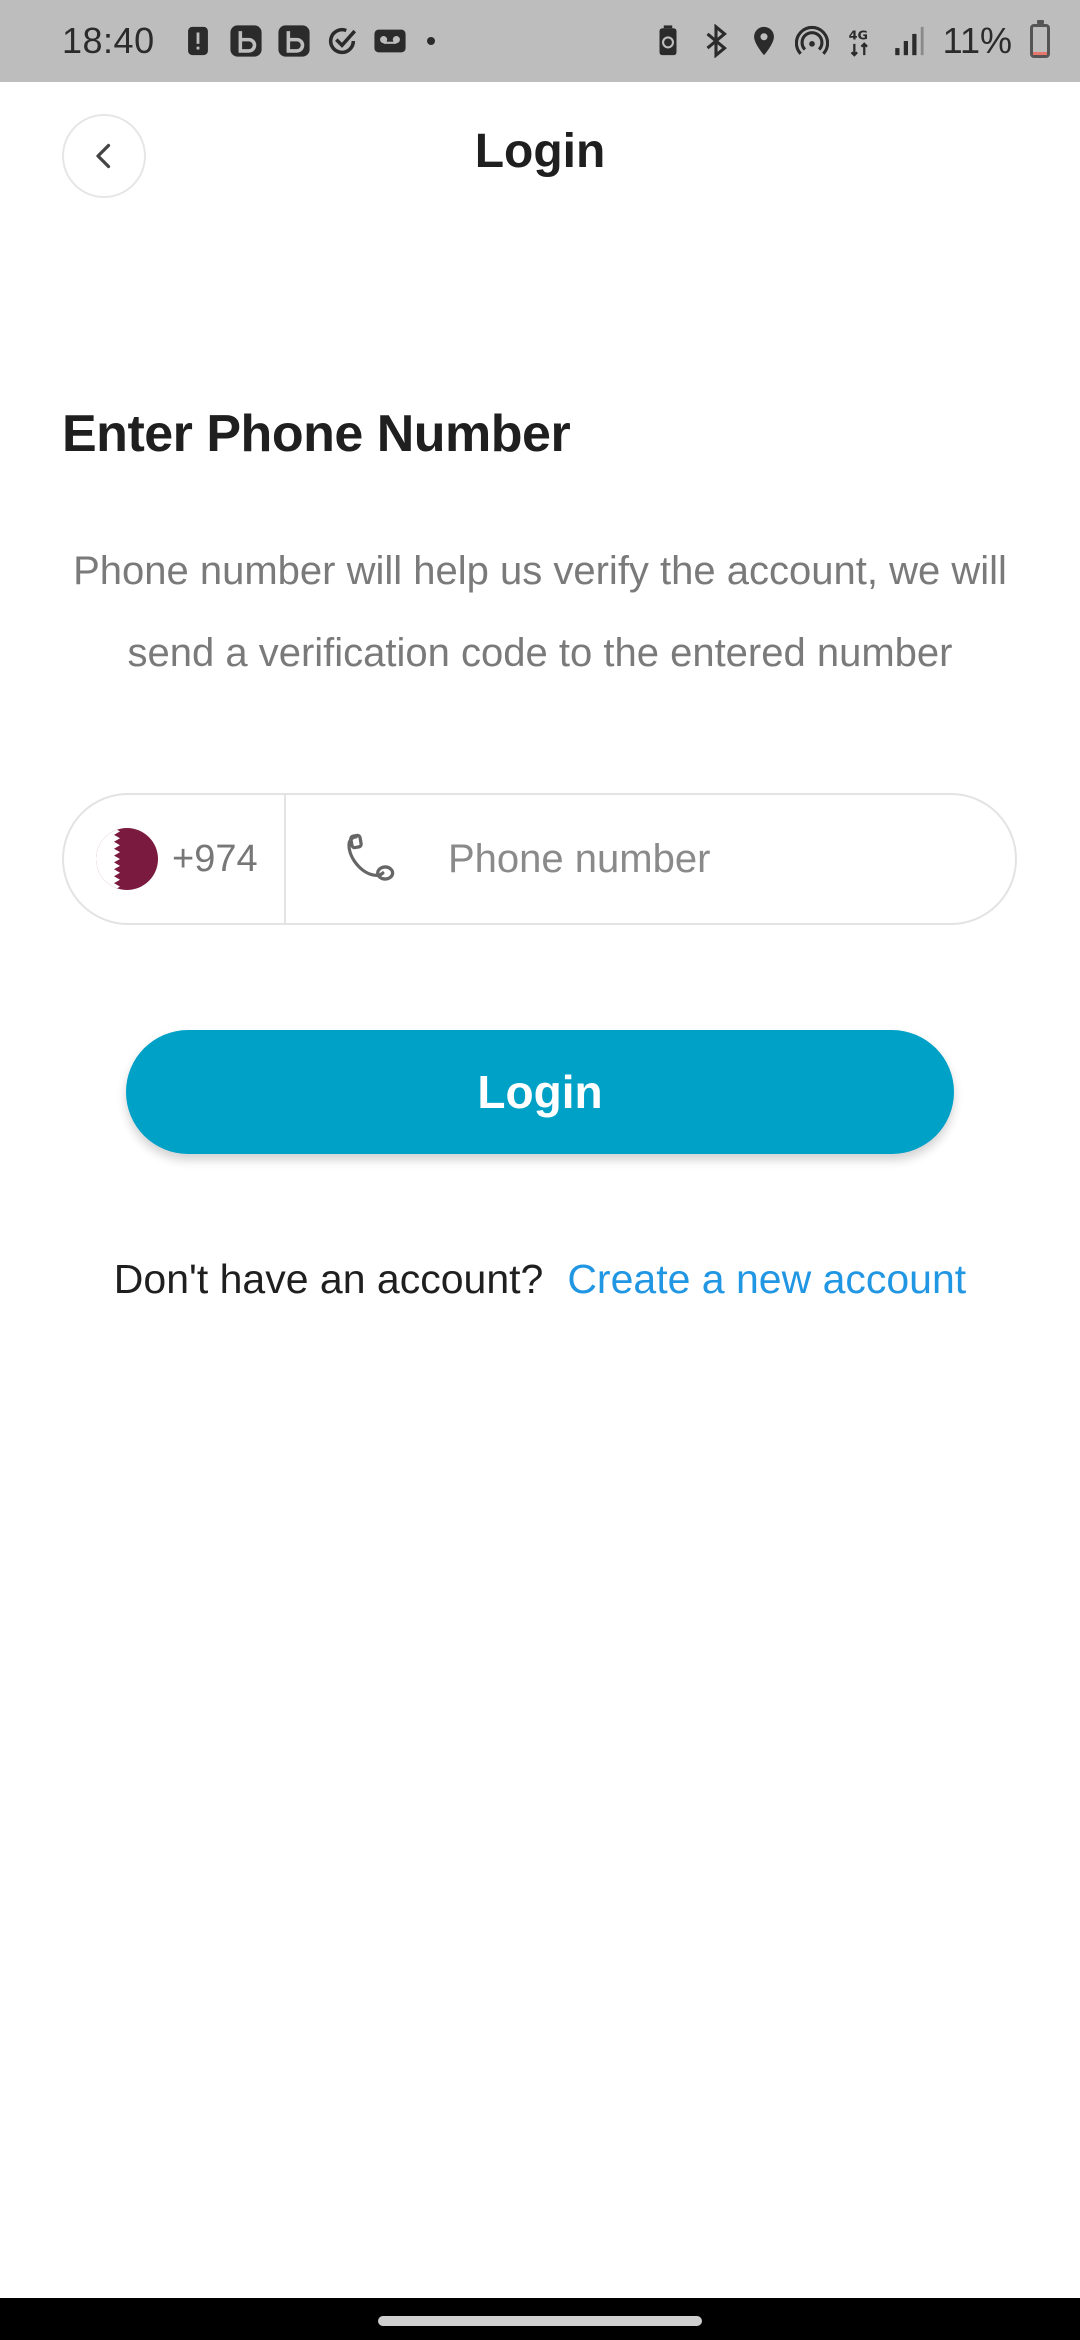 The height and width of the screenshot is (2340, 1080). What do you see at coordinates (857, 36) in the screenshot?
I see `svg-text: 4G` at bounding box center [857, 36].